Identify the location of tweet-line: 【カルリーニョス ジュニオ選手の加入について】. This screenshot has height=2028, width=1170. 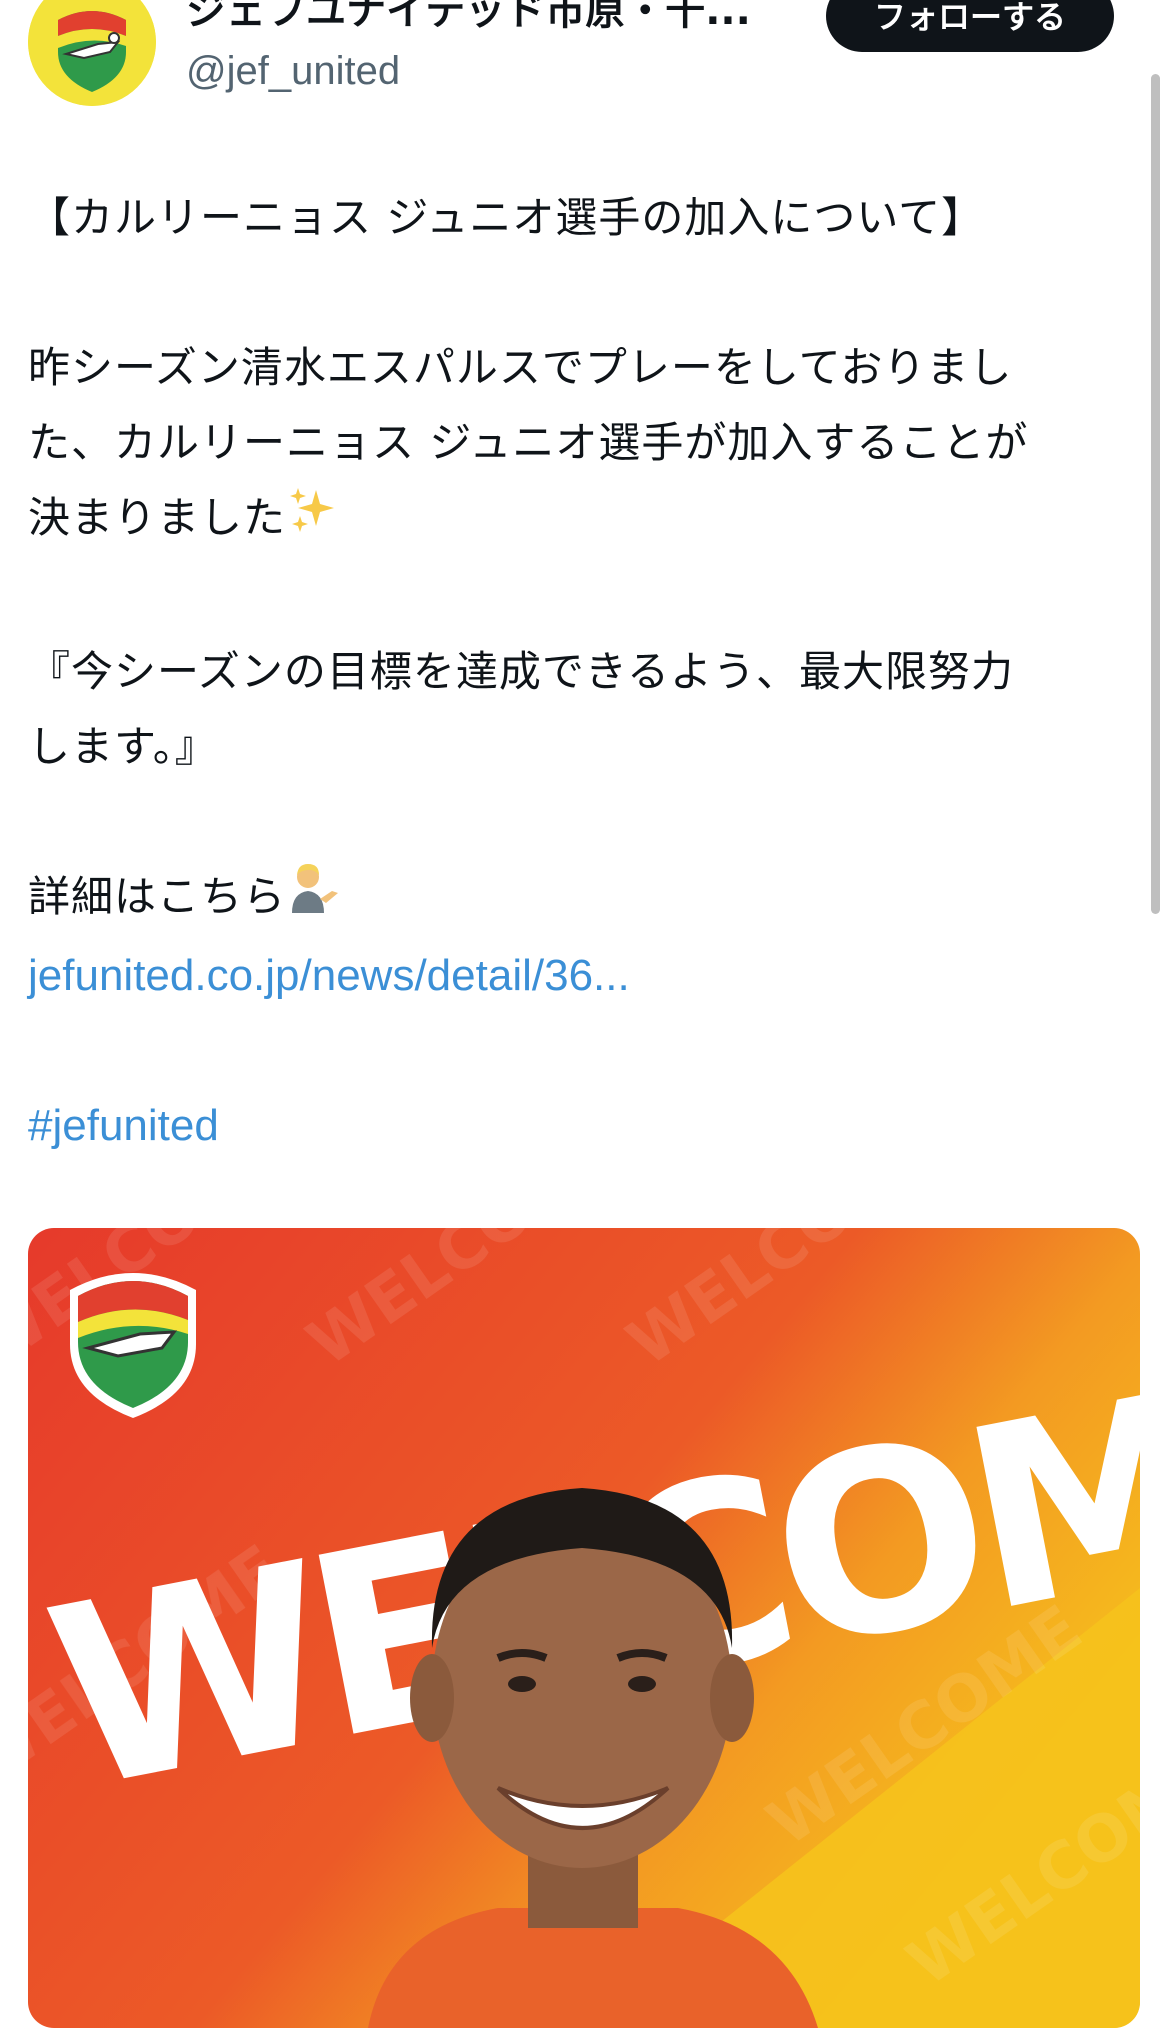
(506, 217).